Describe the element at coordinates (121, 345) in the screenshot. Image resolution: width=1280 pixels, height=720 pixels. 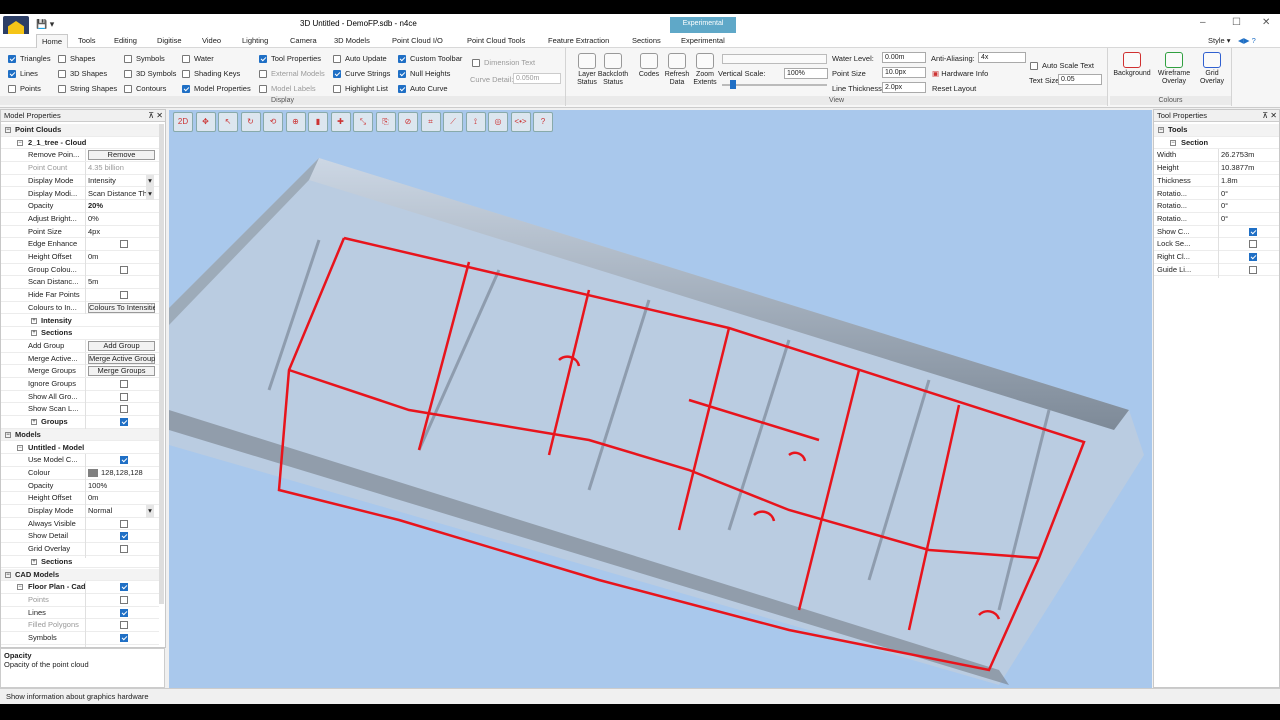
I see `add-group-button: Add Group` at that location.